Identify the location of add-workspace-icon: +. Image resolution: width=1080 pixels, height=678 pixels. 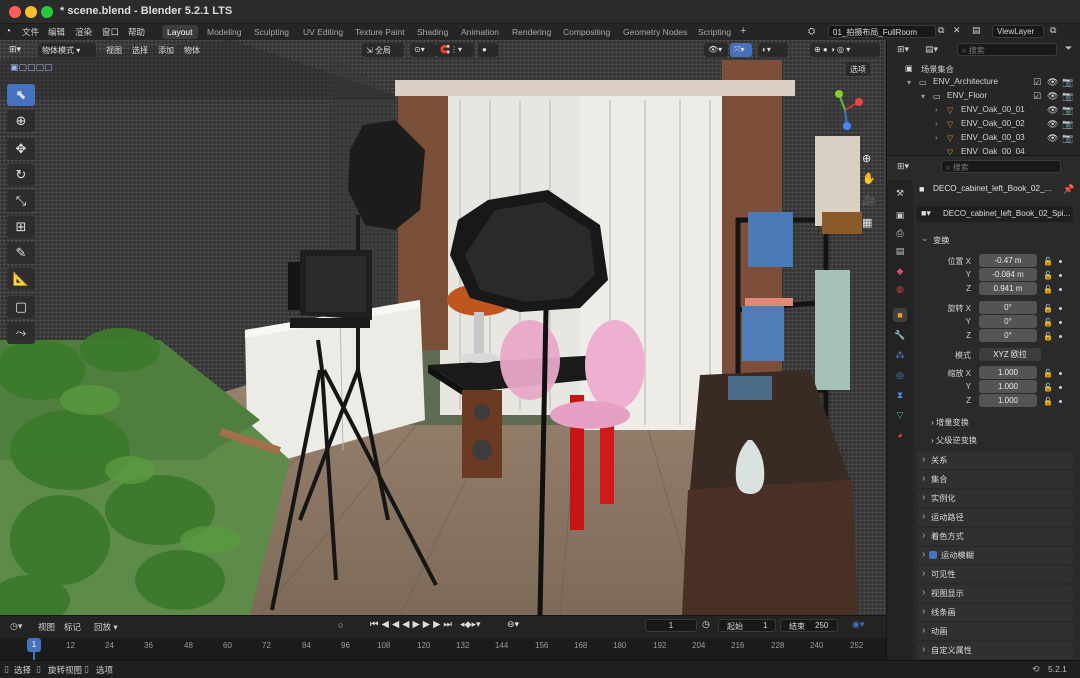
(743, 31).